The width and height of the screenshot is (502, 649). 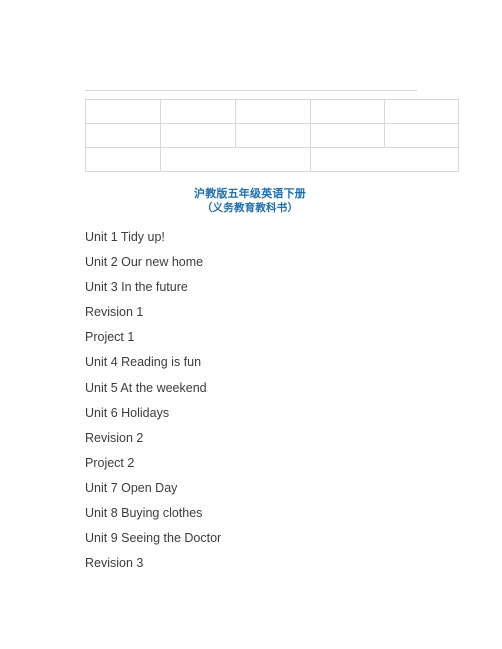 What do you see at coordinates (255, 513) in the screenshot?
I see `list-item: Unit 8 Buying clothes` at bounding box center [255, 513].